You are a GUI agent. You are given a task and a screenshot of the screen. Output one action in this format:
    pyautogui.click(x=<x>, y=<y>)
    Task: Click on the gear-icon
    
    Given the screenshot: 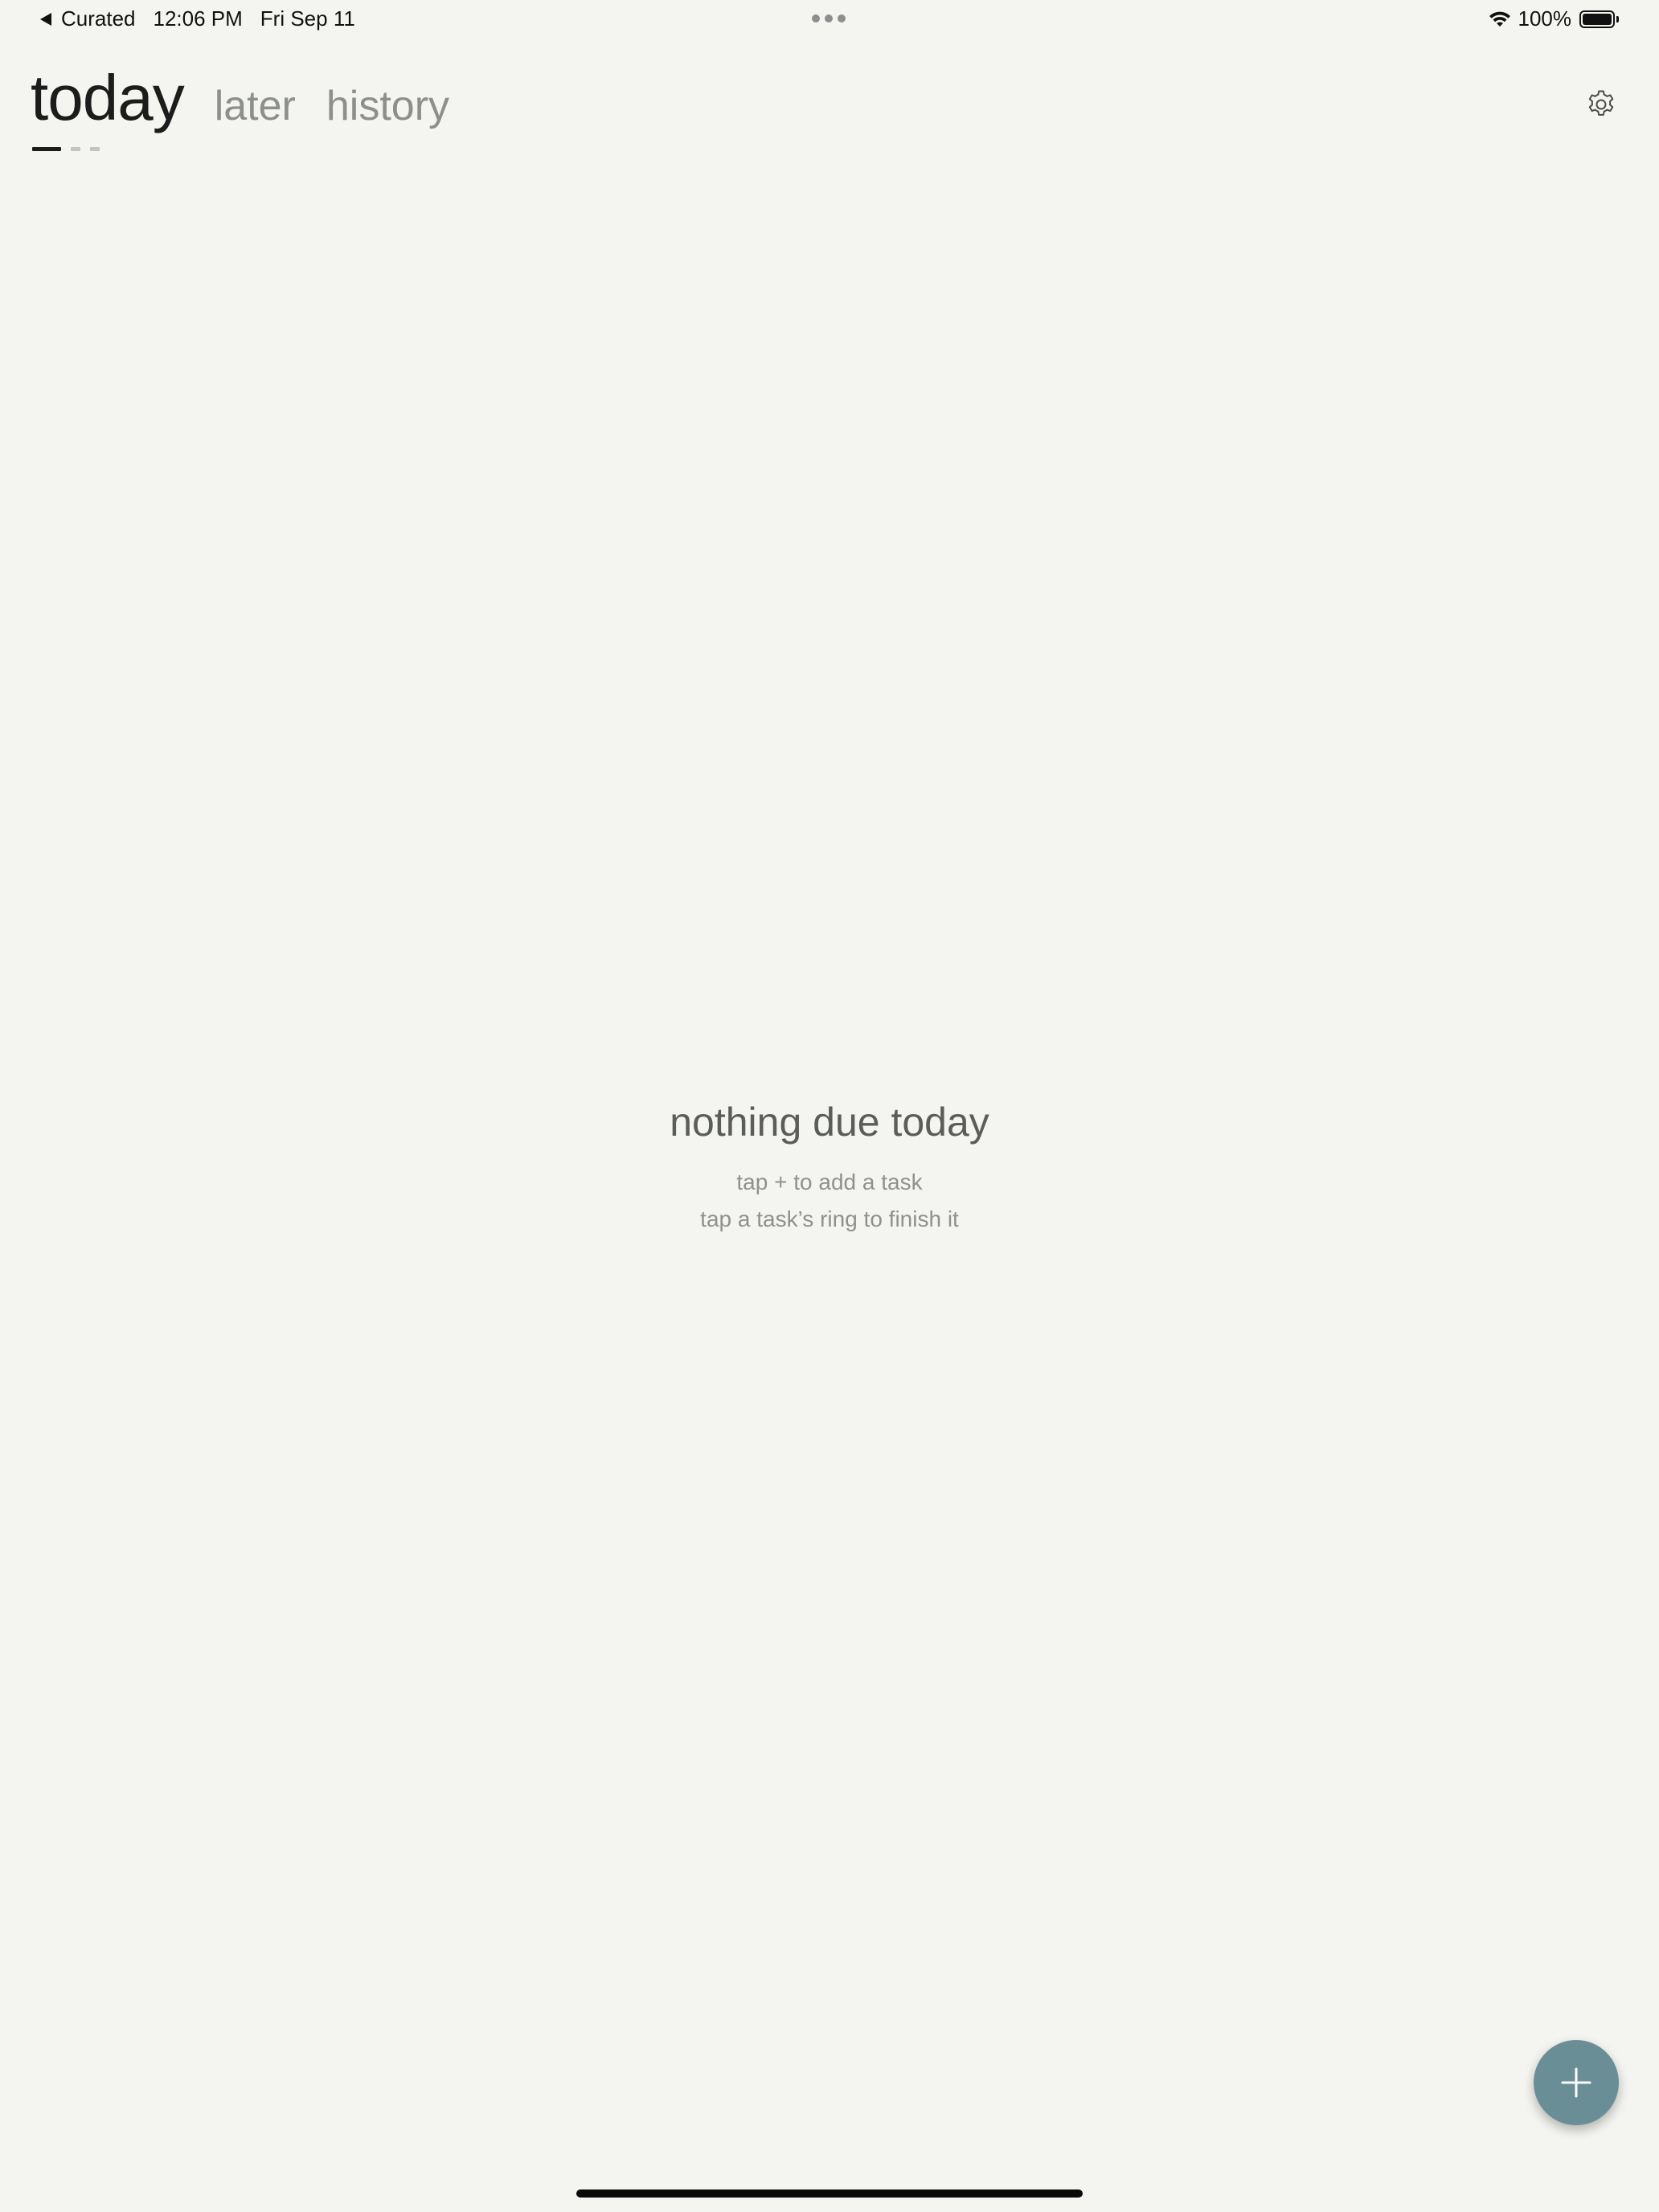 What is the action you would take?
    pyautogui.click(x=1601, y=103)
    